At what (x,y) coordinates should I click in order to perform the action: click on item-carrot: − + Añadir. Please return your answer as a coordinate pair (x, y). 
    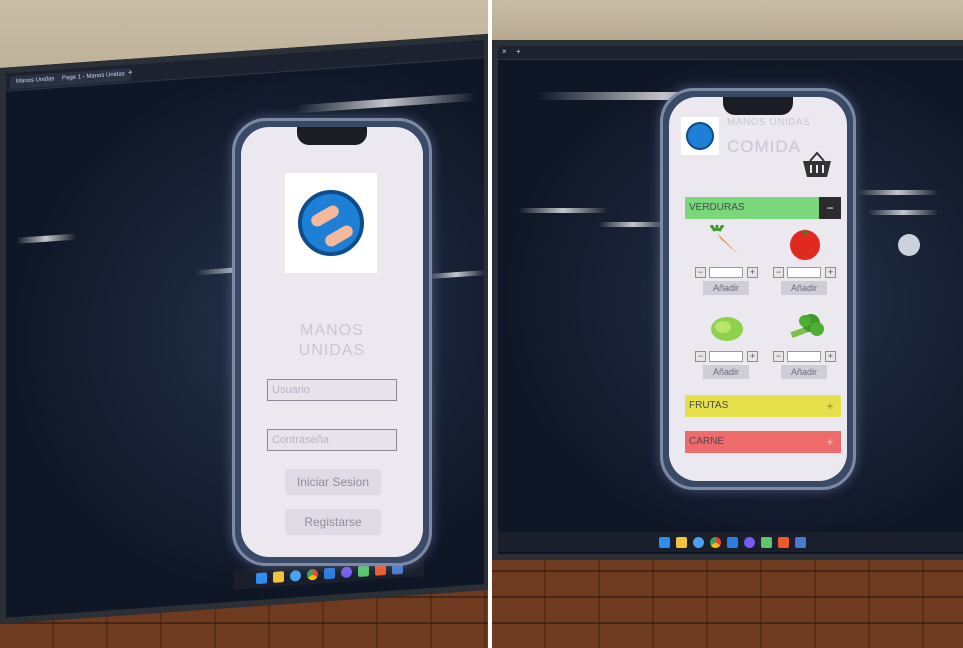
    Looking at the image, I should click on (726, 264).